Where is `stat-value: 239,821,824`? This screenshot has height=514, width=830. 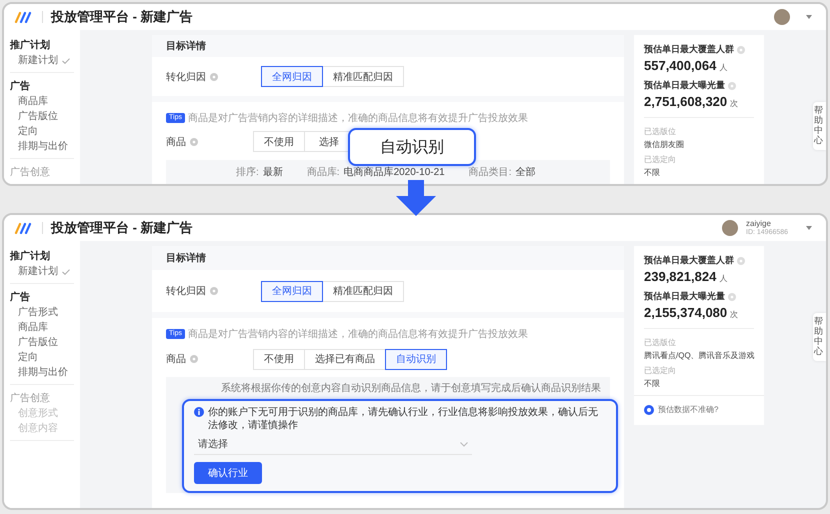
stat-value: 239,821,824 is located at coordinates (680, 276).